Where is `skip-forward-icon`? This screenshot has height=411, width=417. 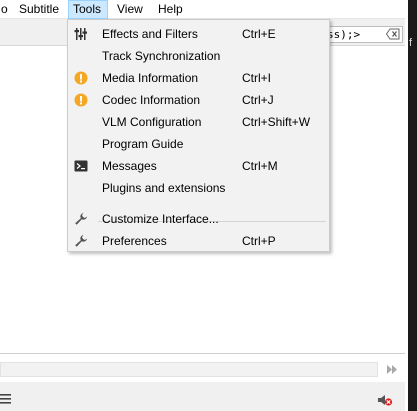 skip-forward-icon is located at coordinates (392, 369).